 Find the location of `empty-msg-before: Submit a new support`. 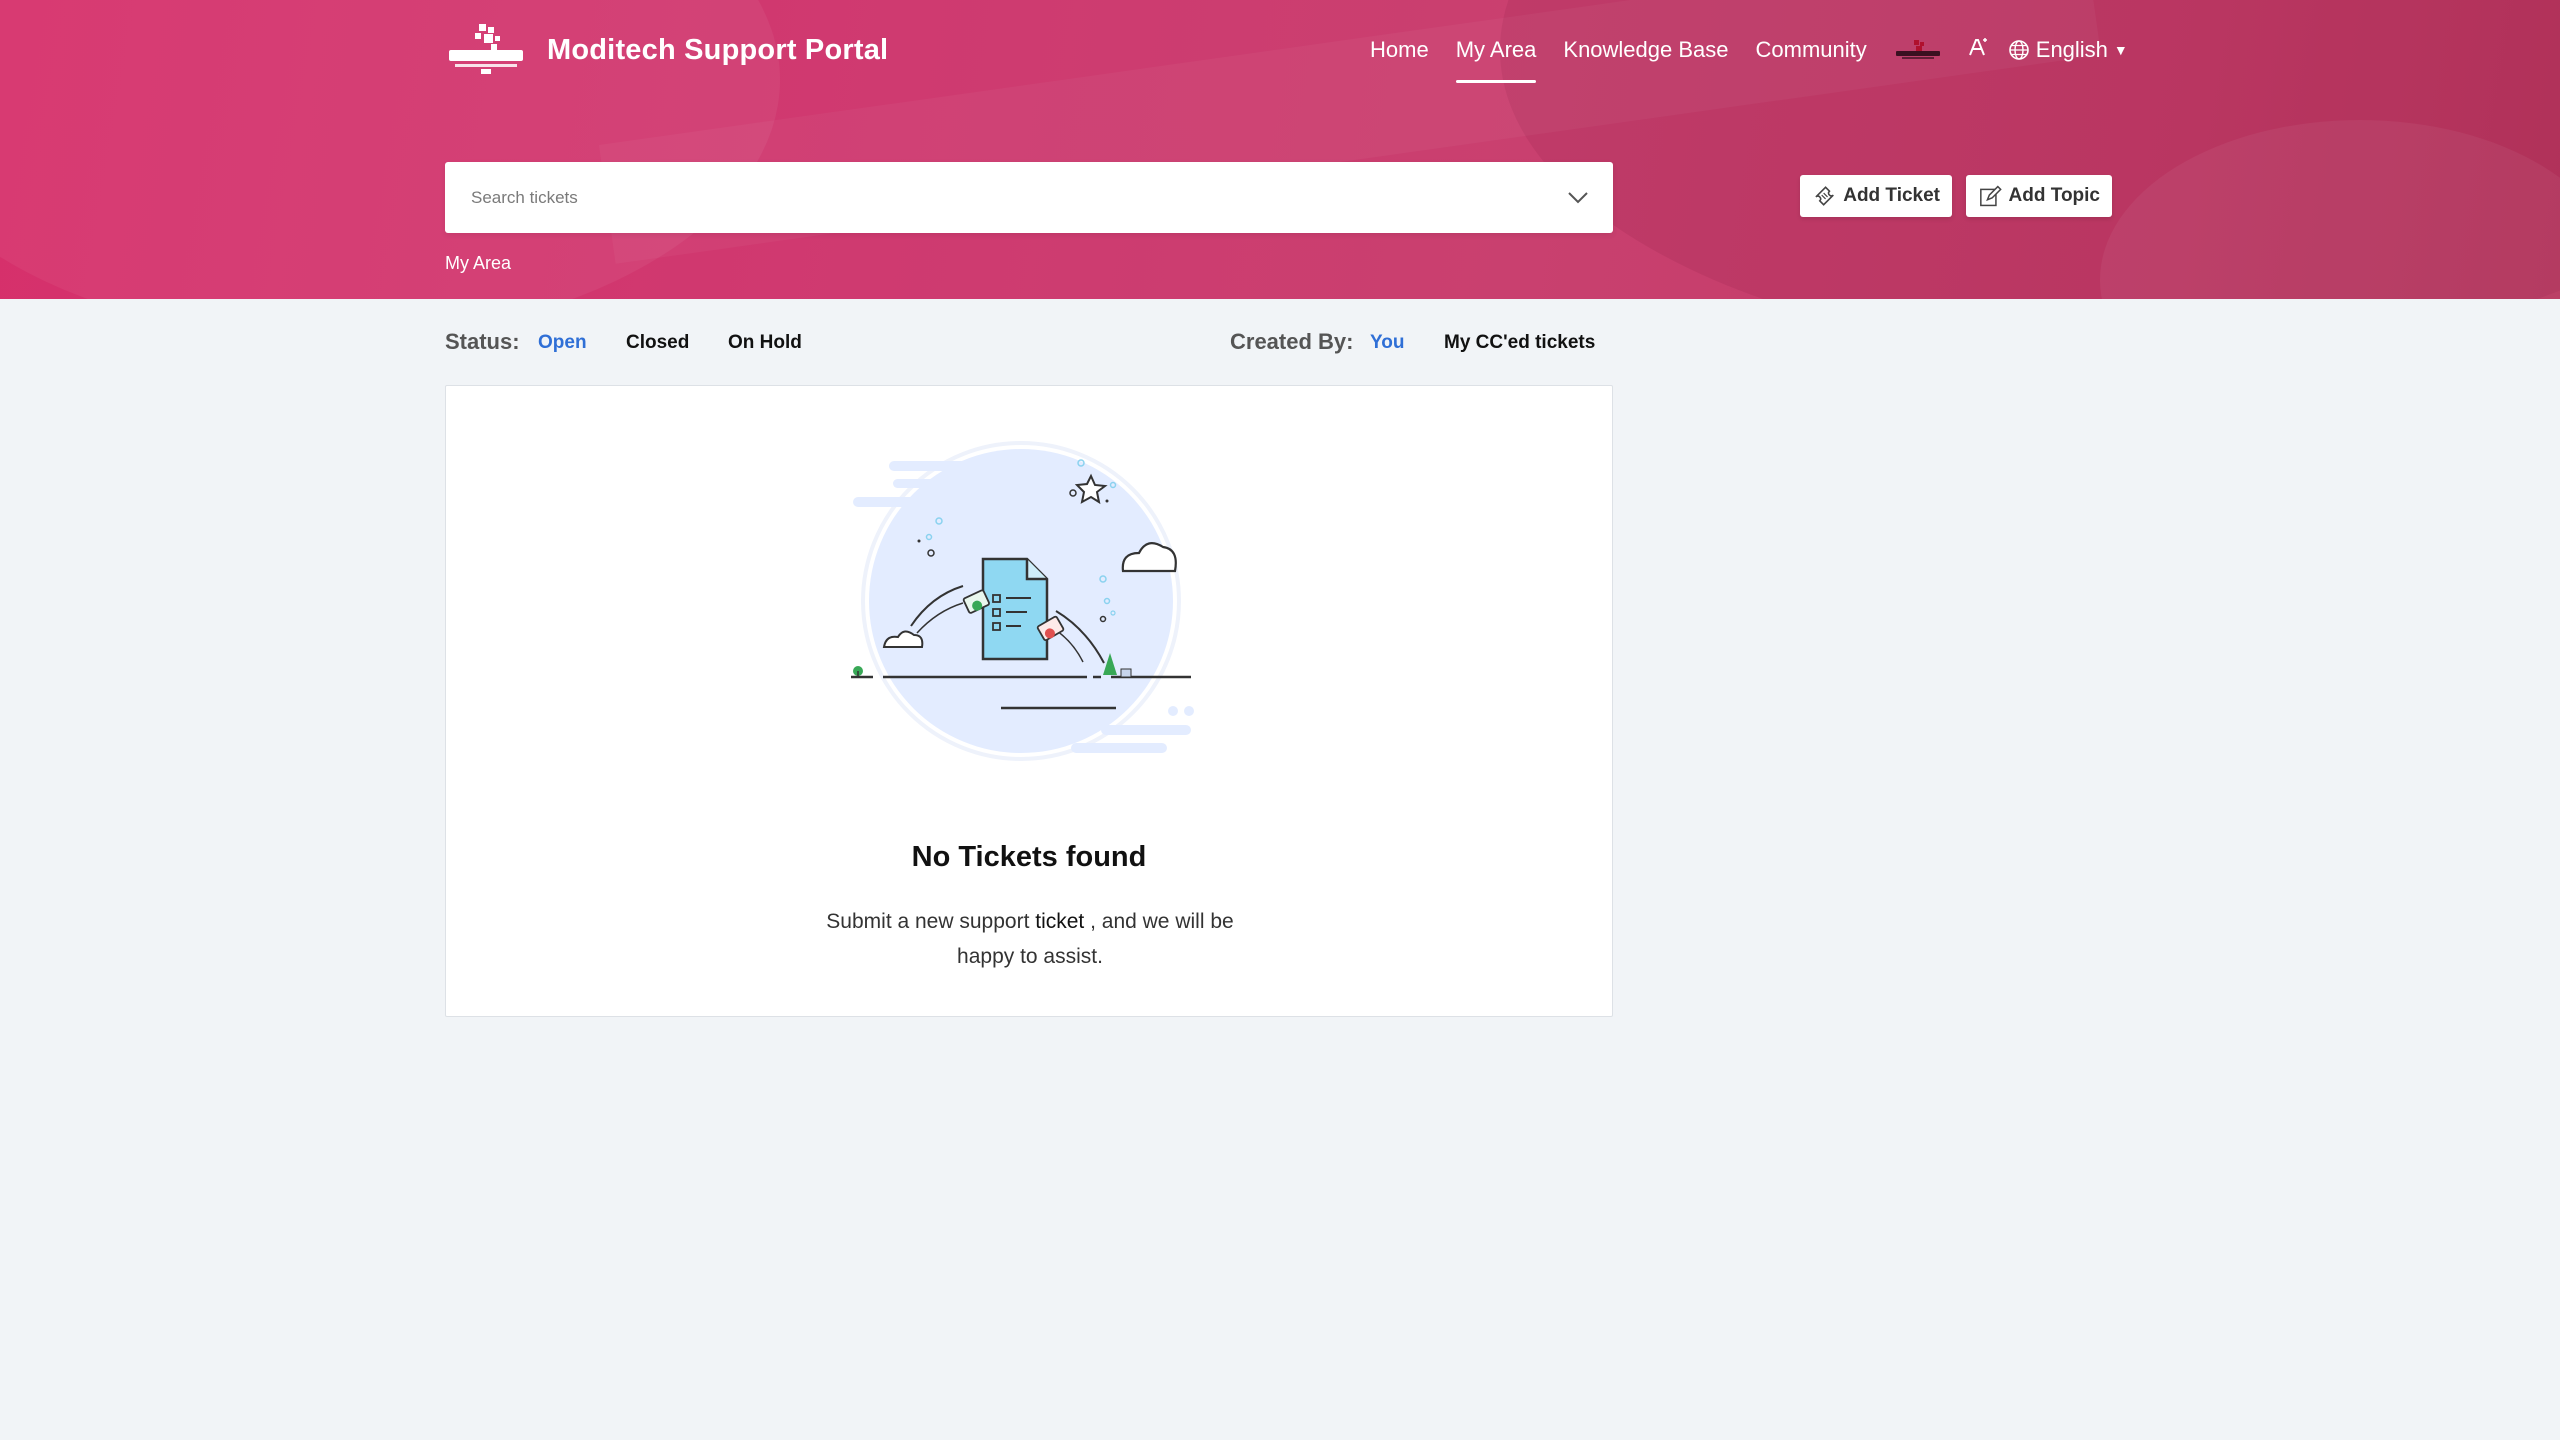

empty-msg-before: Submit a new support is located at coordinates (931, 921).